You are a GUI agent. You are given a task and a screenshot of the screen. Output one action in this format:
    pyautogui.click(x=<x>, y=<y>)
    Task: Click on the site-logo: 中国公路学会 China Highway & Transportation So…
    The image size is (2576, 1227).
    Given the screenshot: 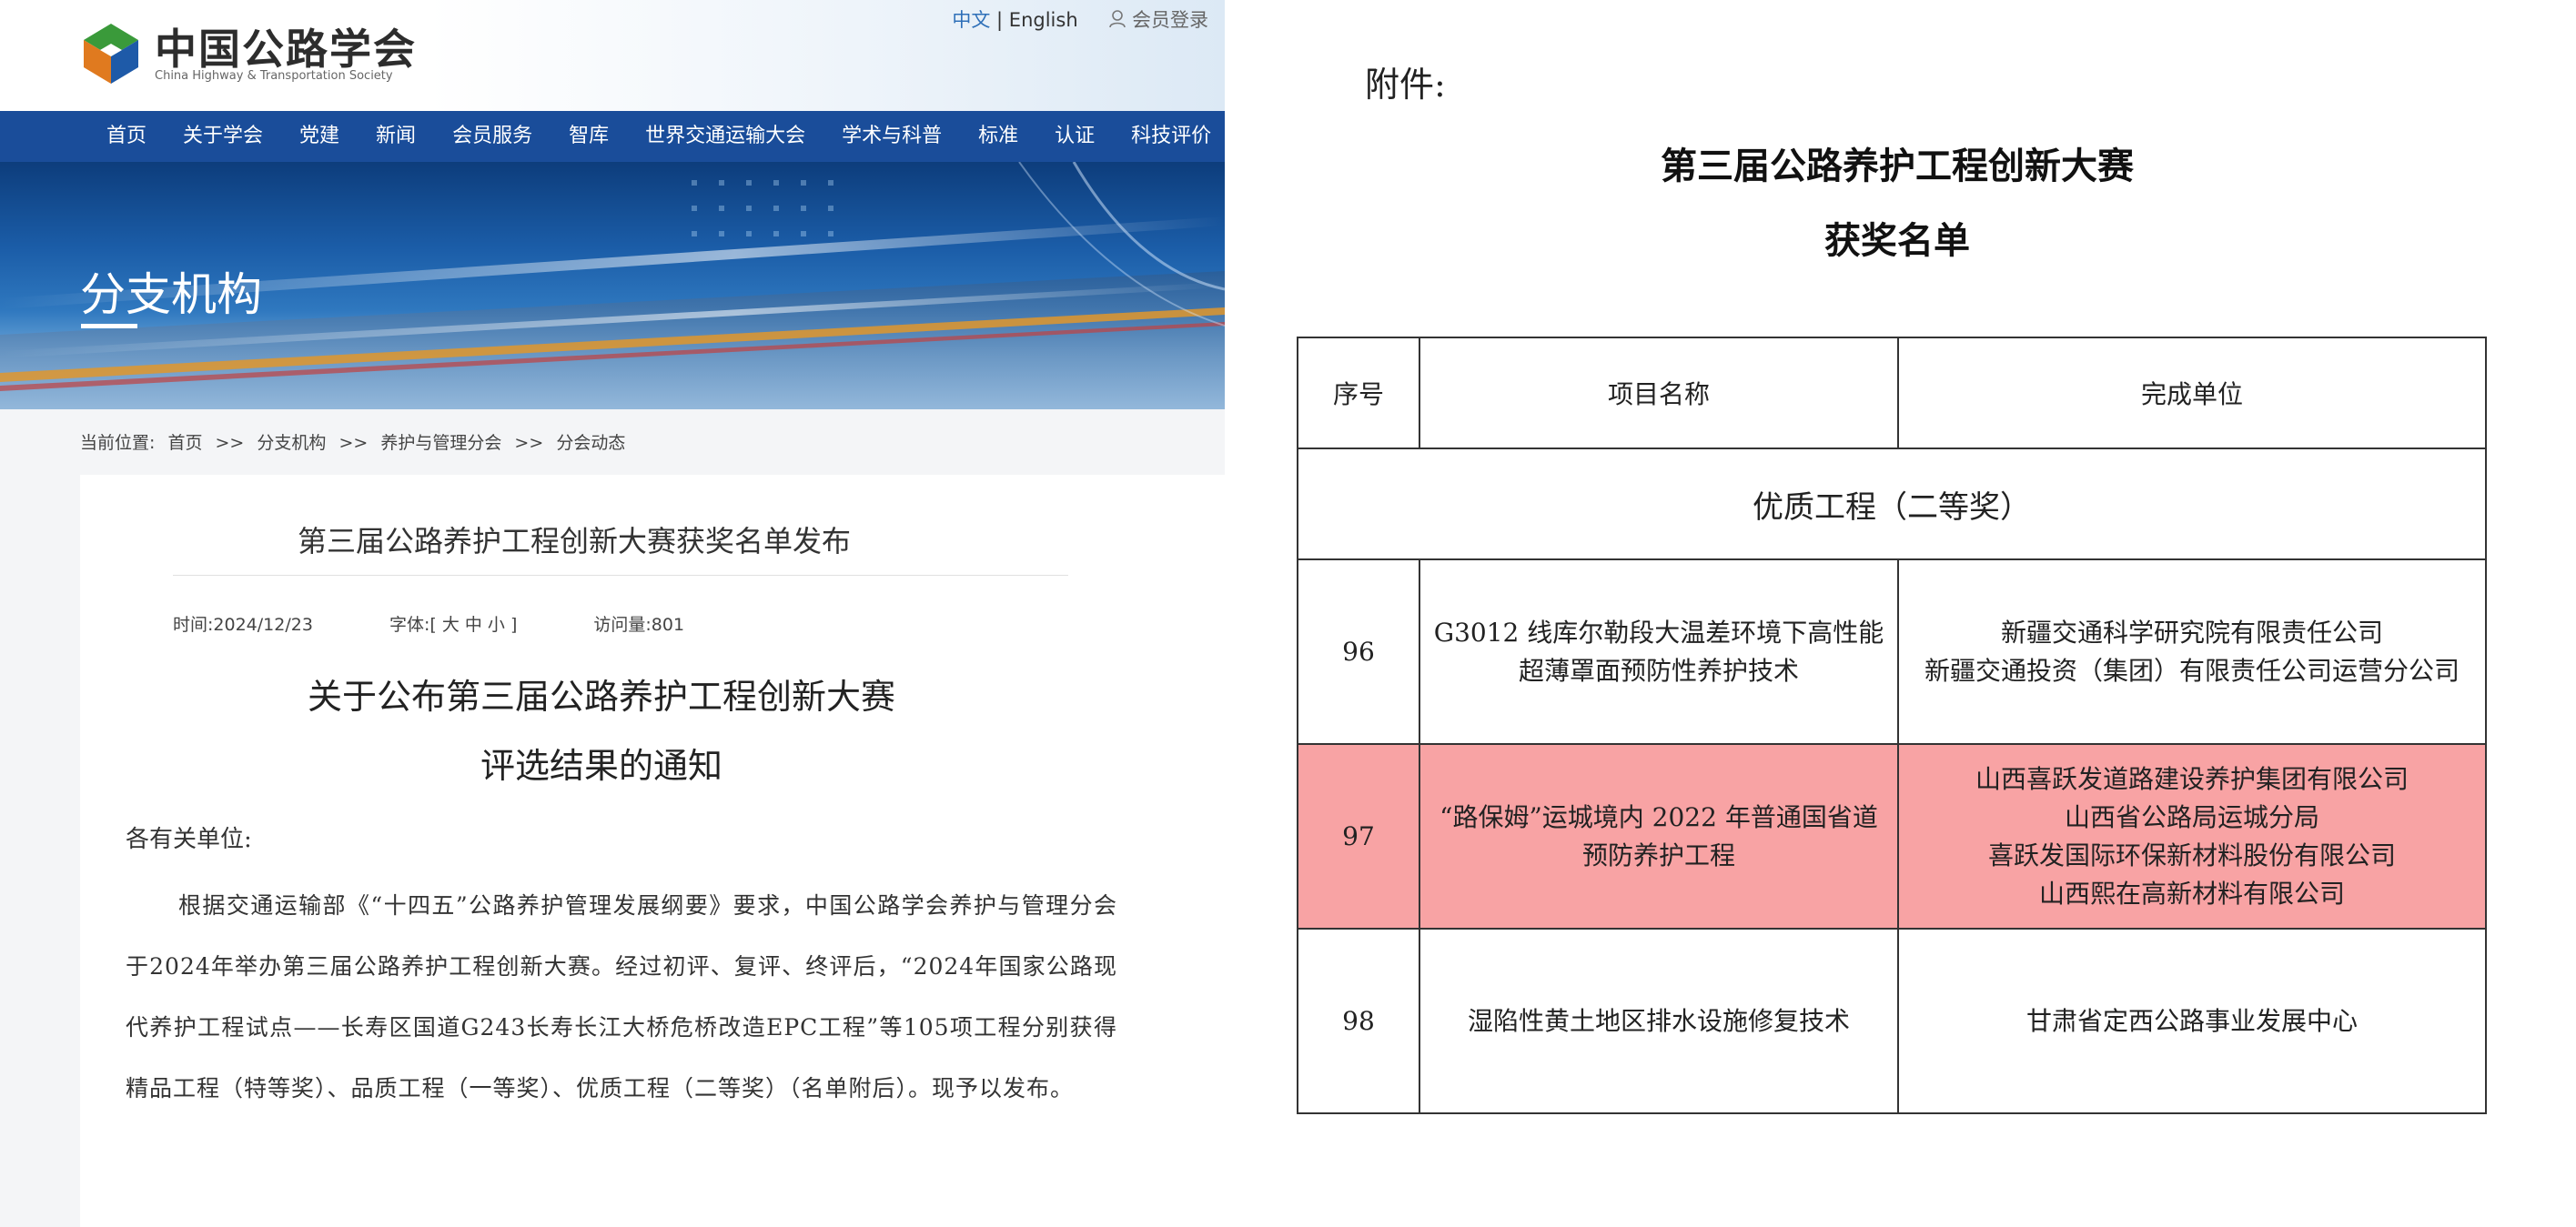 What is the action you would take?
    pyautogui.click(x=246, y=53)
    